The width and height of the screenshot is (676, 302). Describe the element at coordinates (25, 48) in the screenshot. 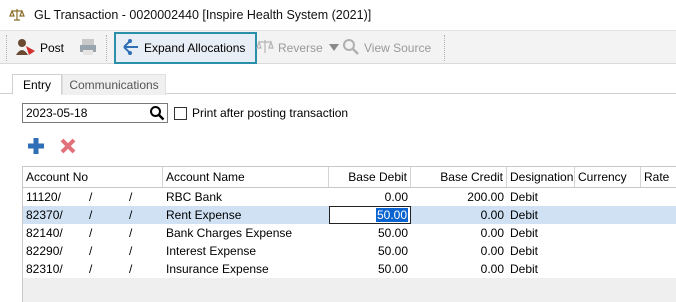

I see `post-icon` at that location.